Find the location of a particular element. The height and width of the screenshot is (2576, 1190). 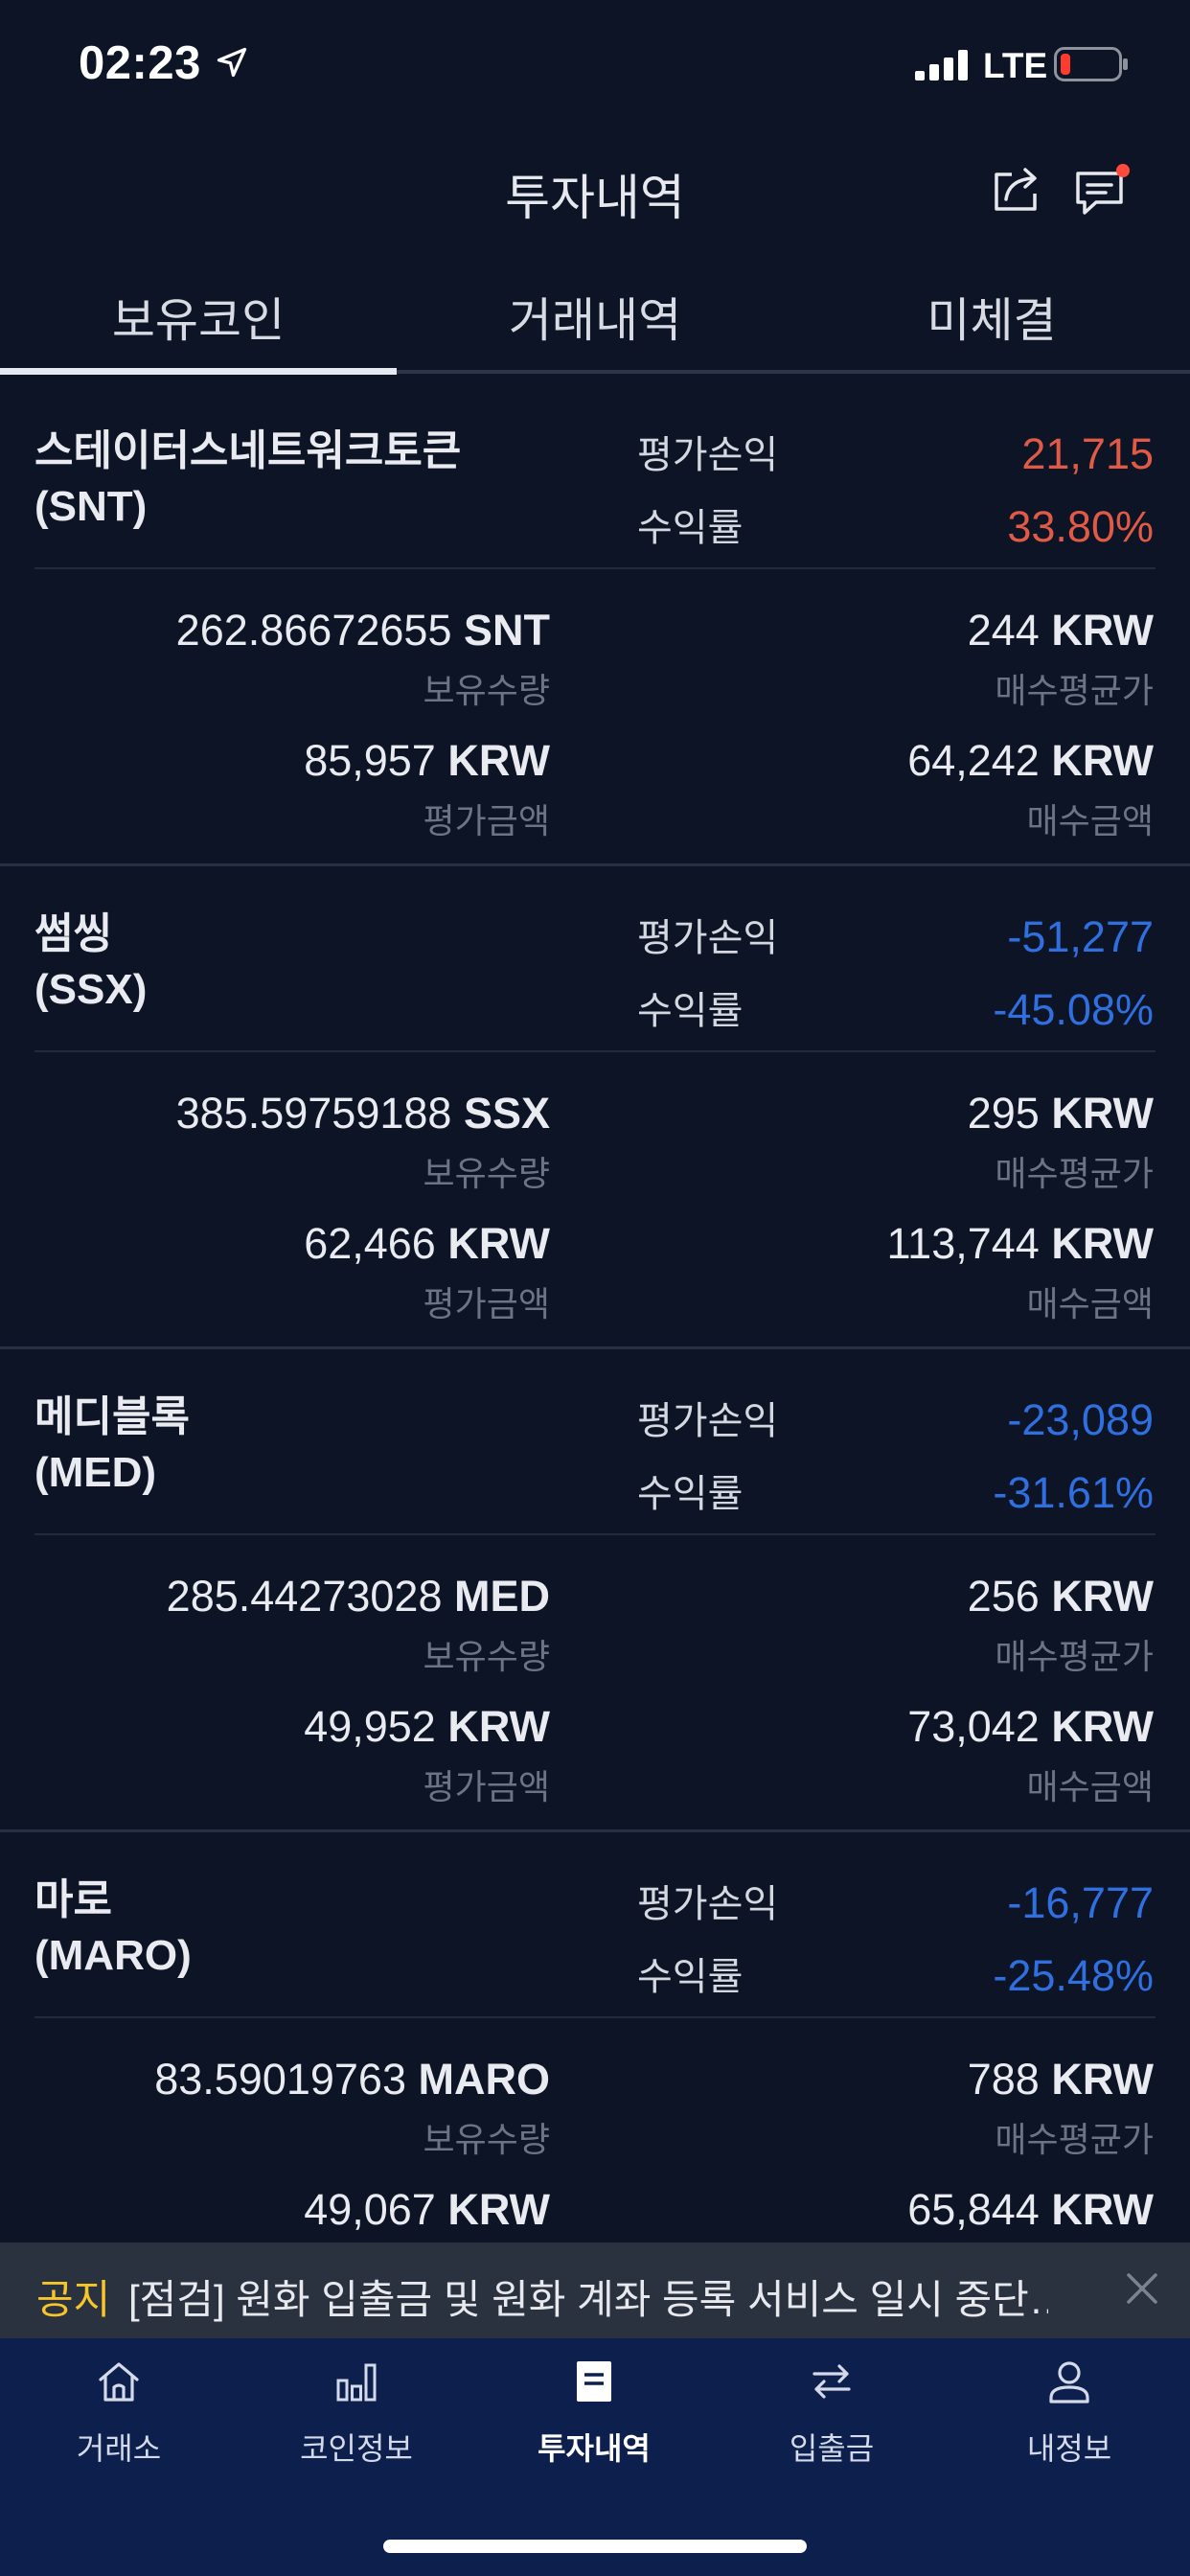

avg-value: 256 is located at coordinates (1004, 1596).